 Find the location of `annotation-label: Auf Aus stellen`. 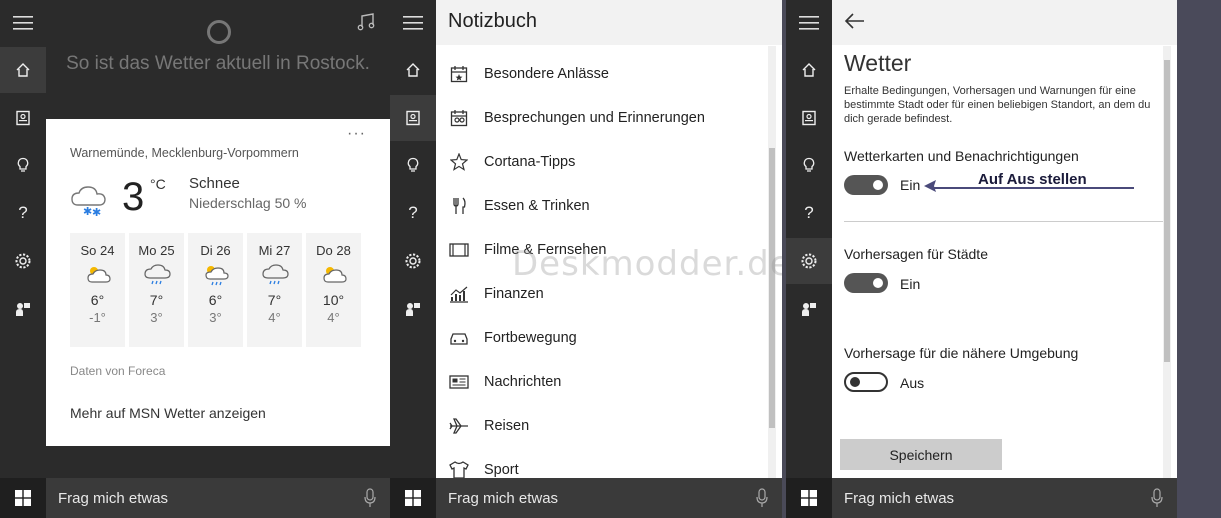

annotation-label: Auf Aus stellen is located at coordinates (1032, 179).